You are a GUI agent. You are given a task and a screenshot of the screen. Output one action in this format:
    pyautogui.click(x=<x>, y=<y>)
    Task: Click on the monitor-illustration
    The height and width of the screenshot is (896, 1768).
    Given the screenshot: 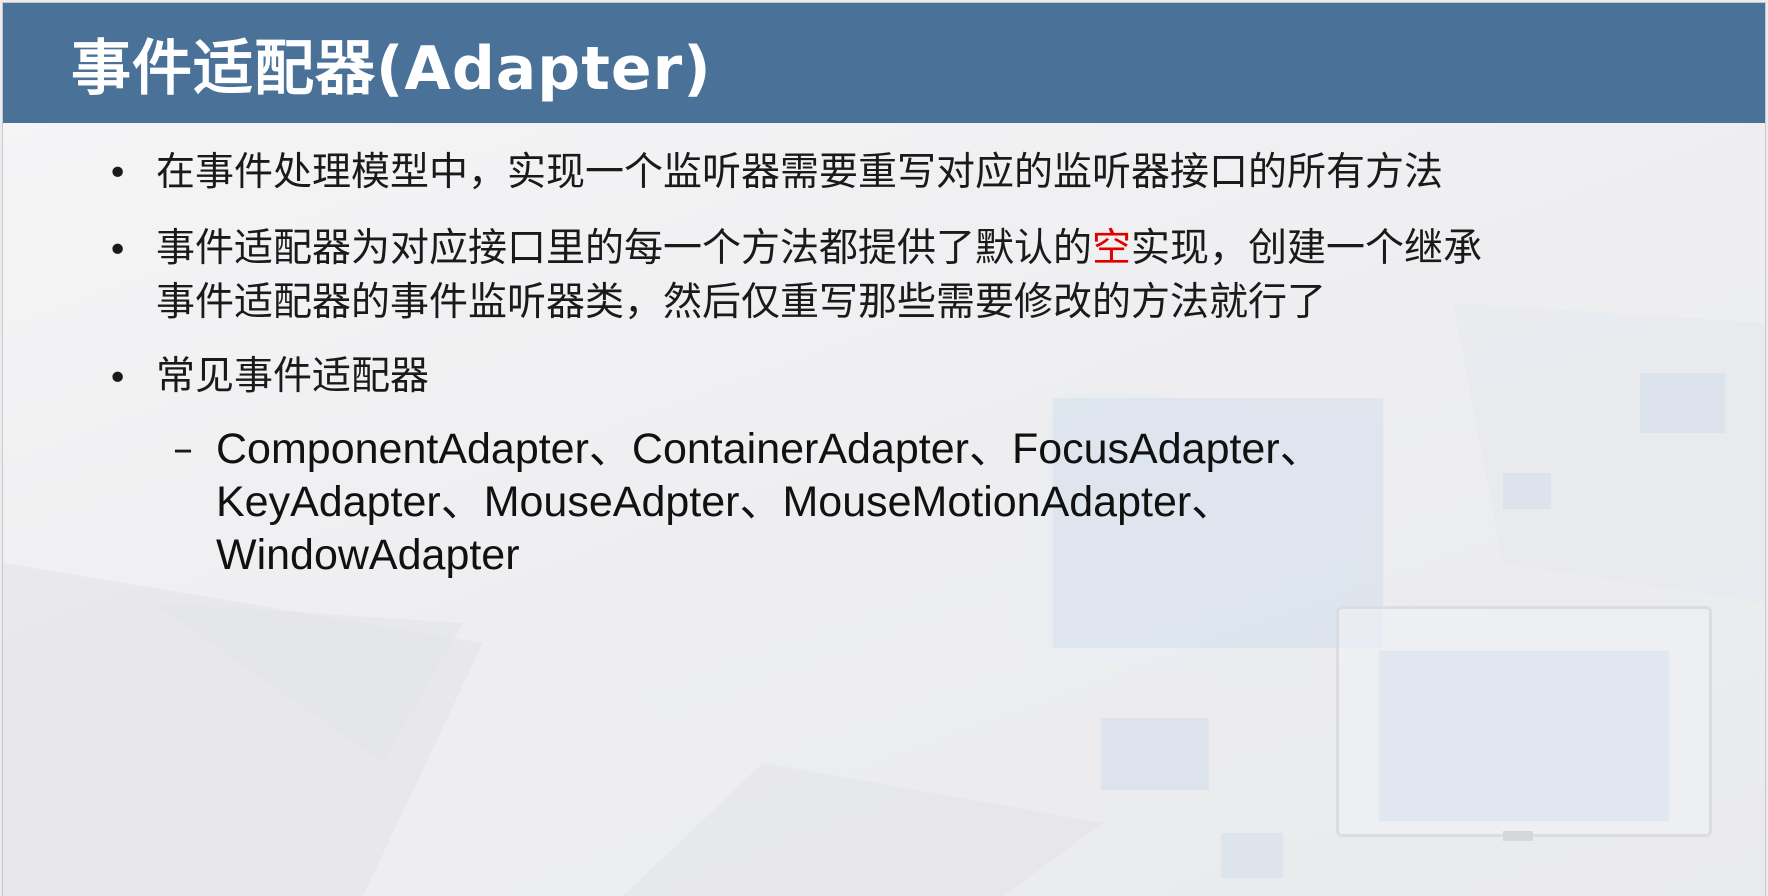 What is the action you would take?
    pyautogui.click(x=1524, y=721)
    